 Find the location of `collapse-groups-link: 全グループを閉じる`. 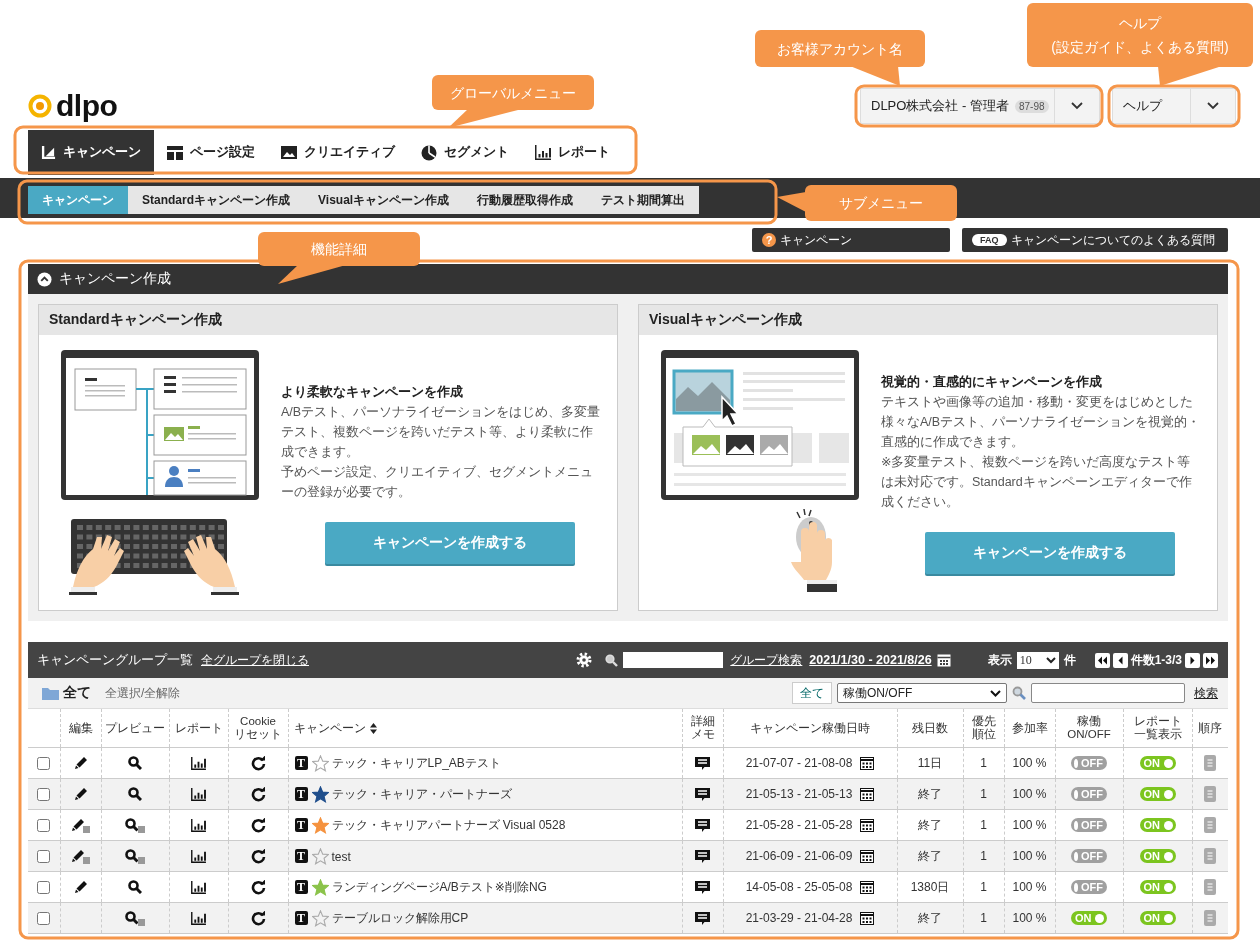

collapse-groups-link: 全グループを閉じる is located at coordinates (255, 660).